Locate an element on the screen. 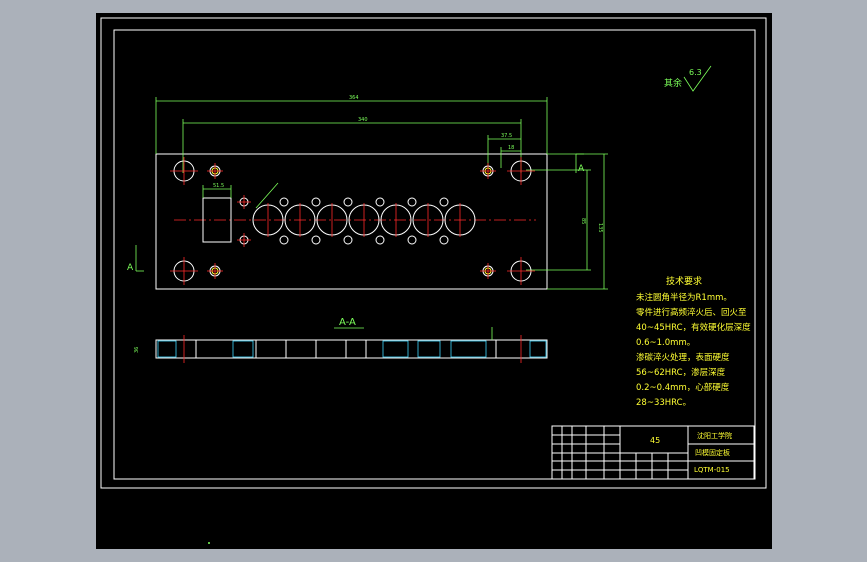  roughness-value: 6.3 is located at coordinates (695, 72).